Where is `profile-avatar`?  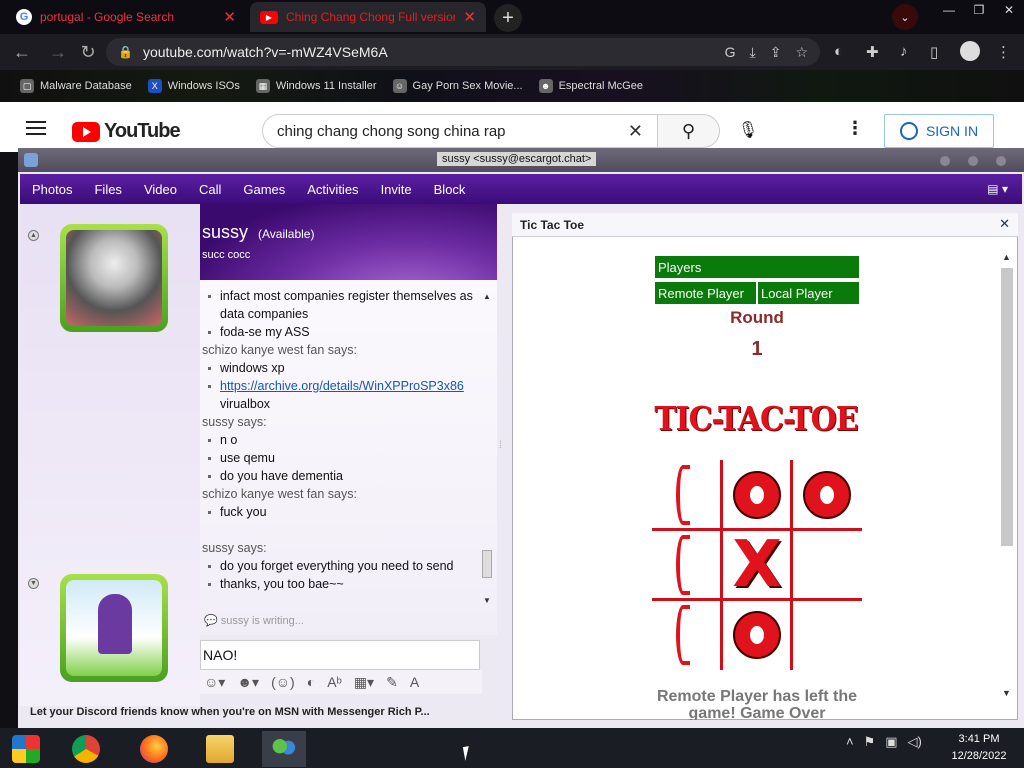
profile-avatar is located at coordinates (970, 51).